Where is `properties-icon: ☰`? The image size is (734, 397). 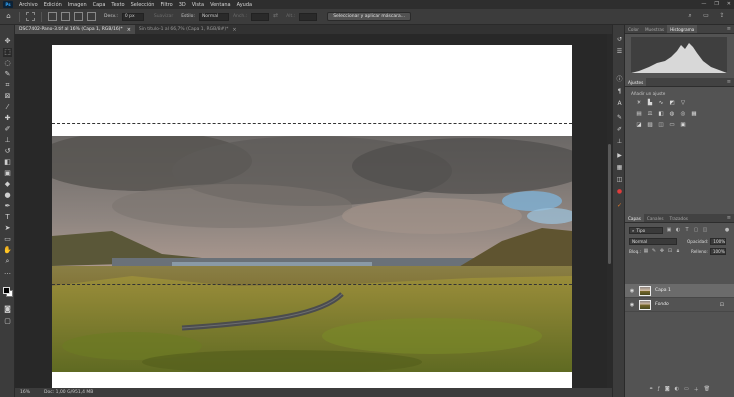
properties-icon: ☰ is located at coordinates (619, 51).